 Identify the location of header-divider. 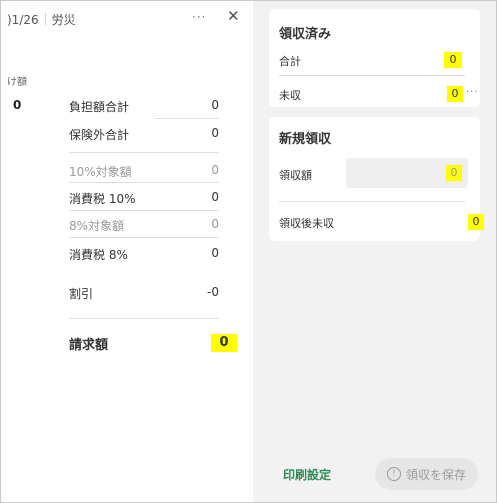
(45, 19).